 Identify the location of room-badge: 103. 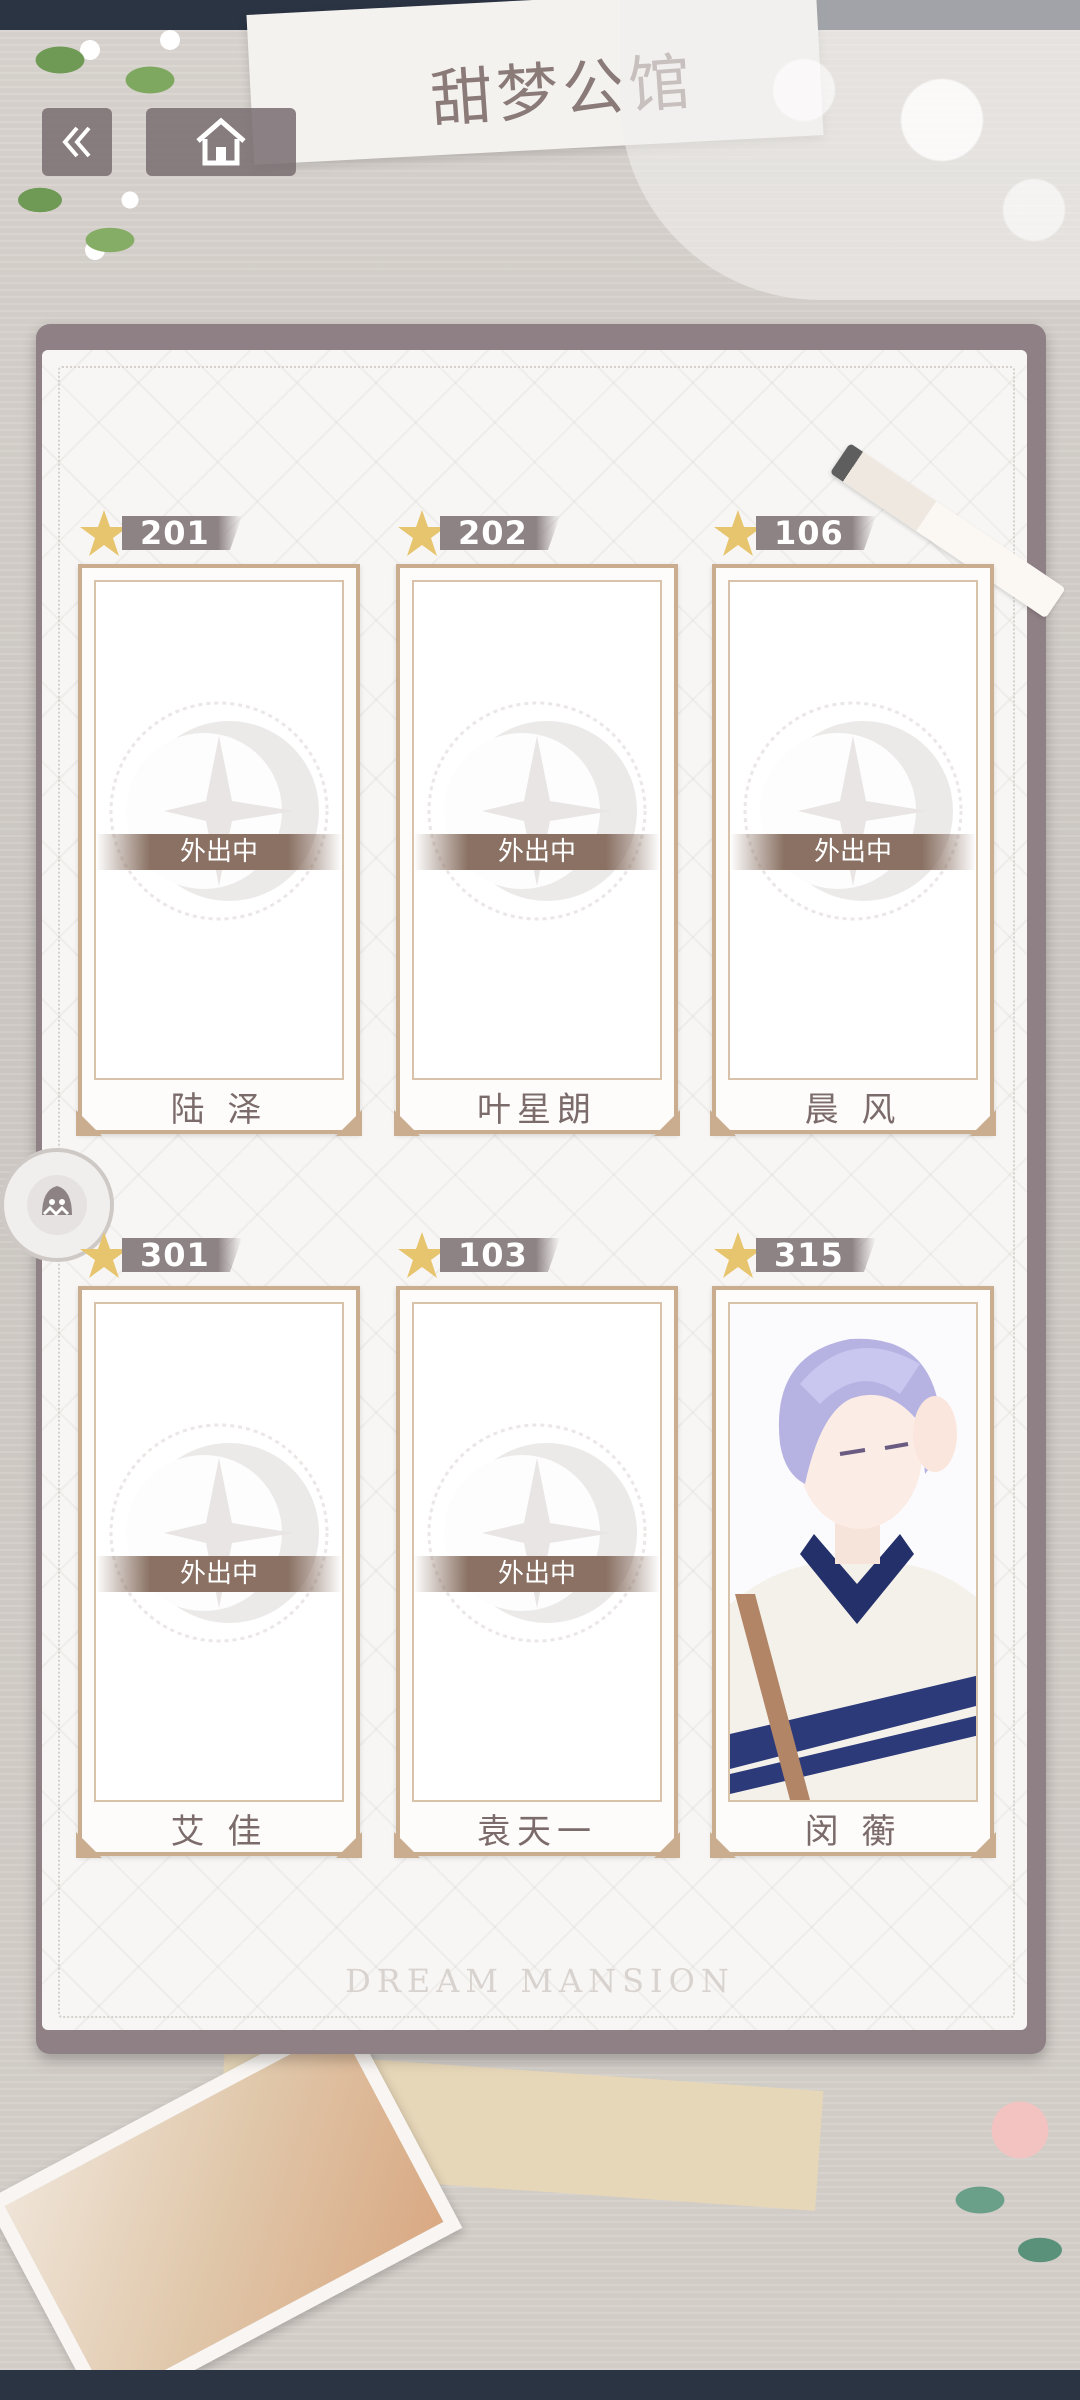
(486, 1256).